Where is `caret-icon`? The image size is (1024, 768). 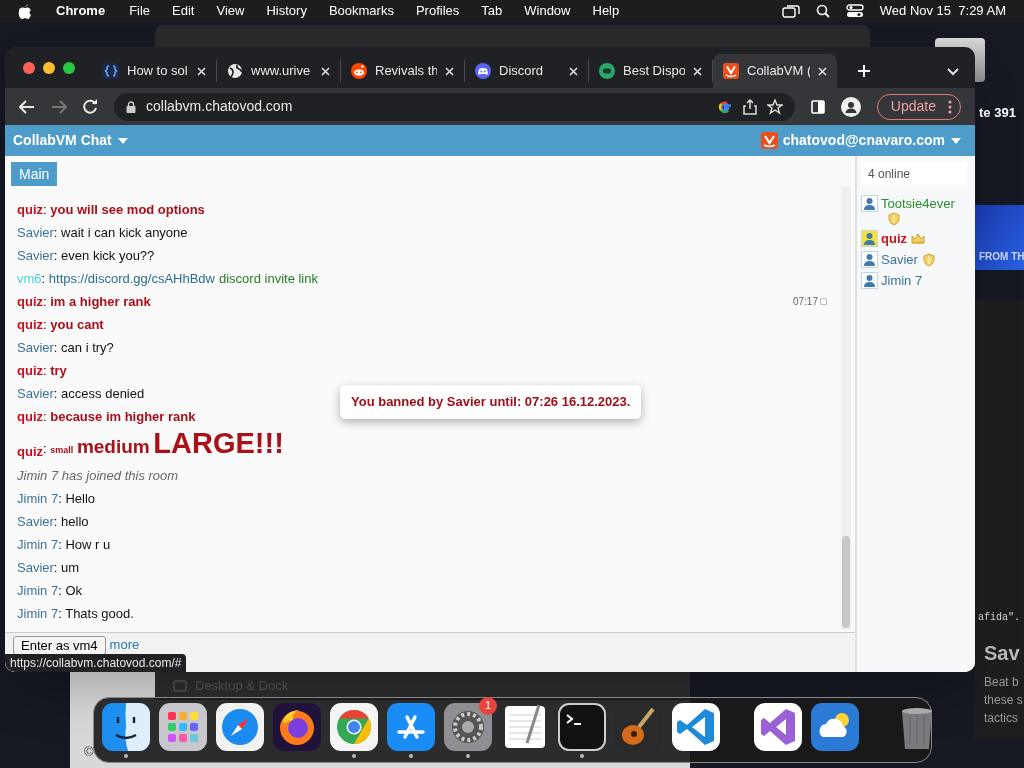
caret-icon is located at coordinates (122, 140).